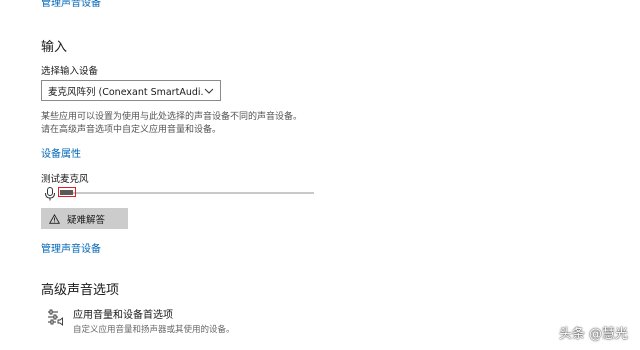 This screenshot has height=350, width=640. Describe the element at coordinates (123, 315) in the screenshot. I see `app-volume-title: 应用音量和设备首选项` at that location.